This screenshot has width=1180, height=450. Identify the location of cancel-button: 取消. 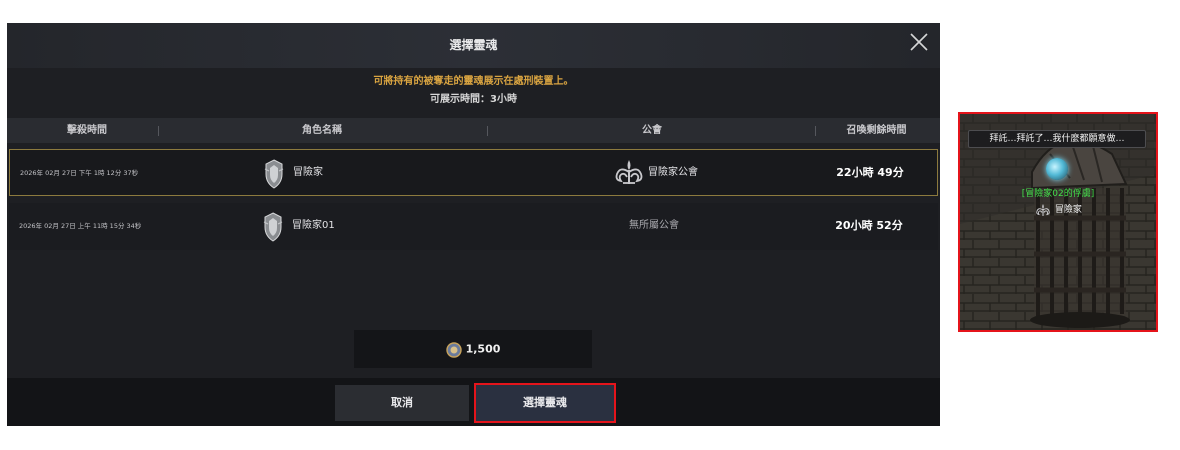
(402, 403).